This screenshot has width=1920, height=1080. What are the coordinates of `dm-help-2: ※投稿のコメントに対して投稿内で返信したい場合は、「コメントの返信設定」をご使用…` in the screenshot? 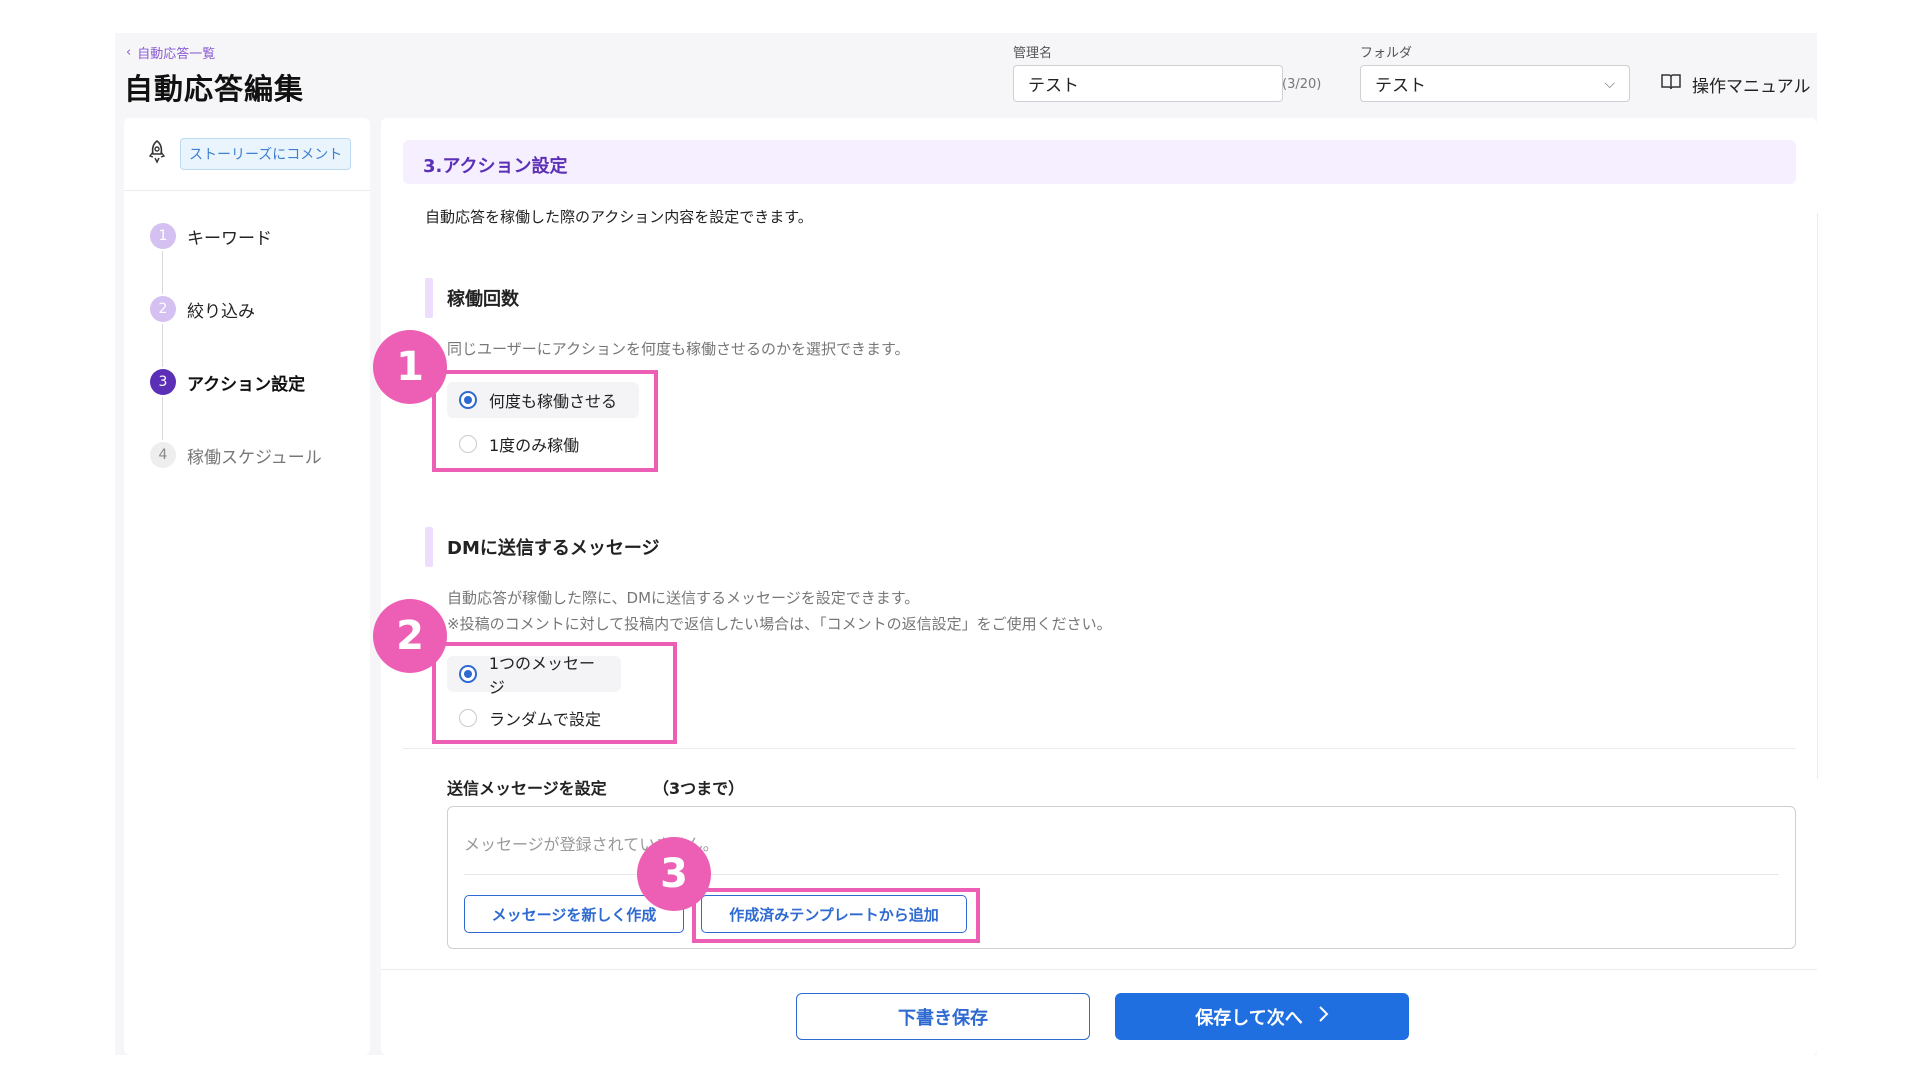 It's located at (779, 624).